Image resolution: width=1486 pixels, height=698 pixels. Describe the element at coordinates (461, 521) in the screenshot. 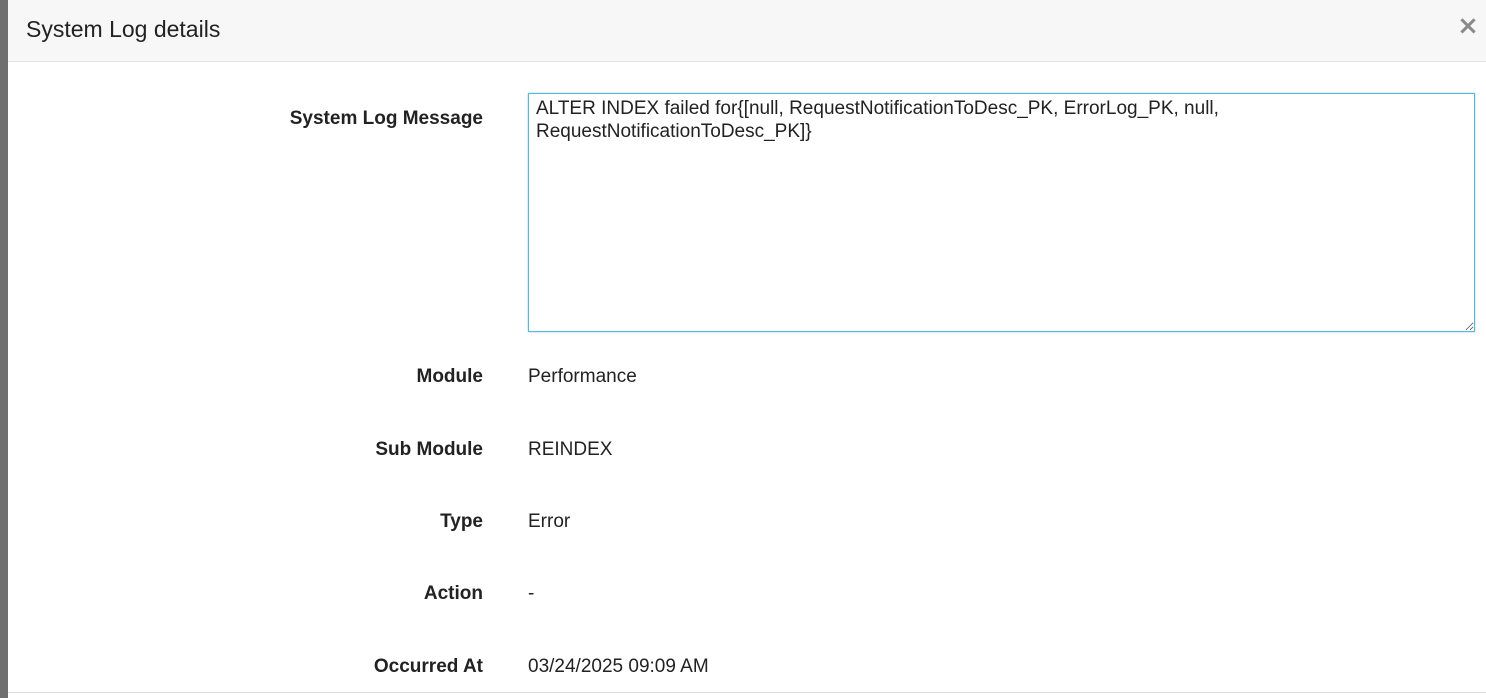

I see `type-label: Type` at that location.